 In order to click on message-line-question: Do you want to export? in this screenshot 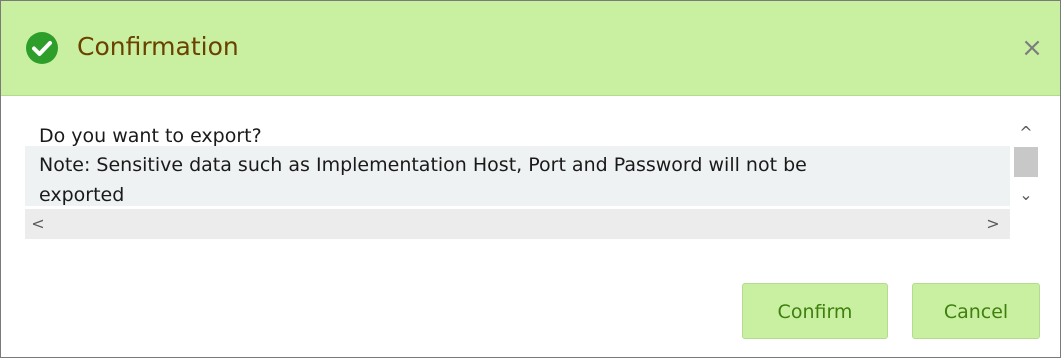, I will do `click(150, 136)`.